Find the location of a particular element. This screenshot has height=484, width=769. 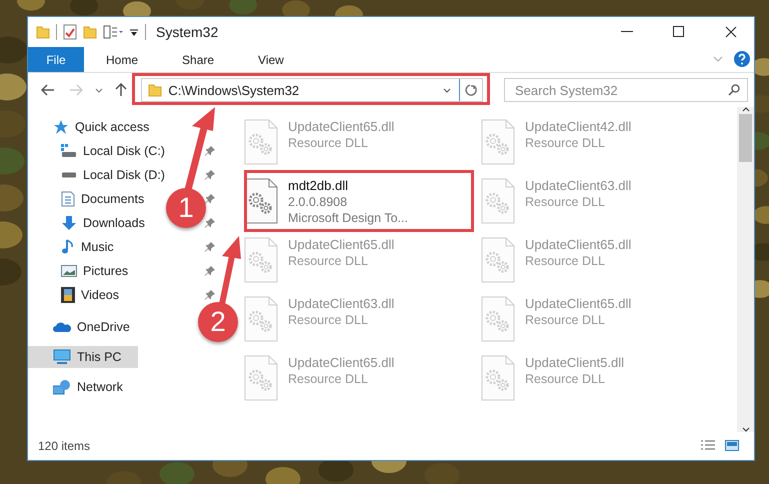

forward-arrow-icon is located at coordinates (75, 90).